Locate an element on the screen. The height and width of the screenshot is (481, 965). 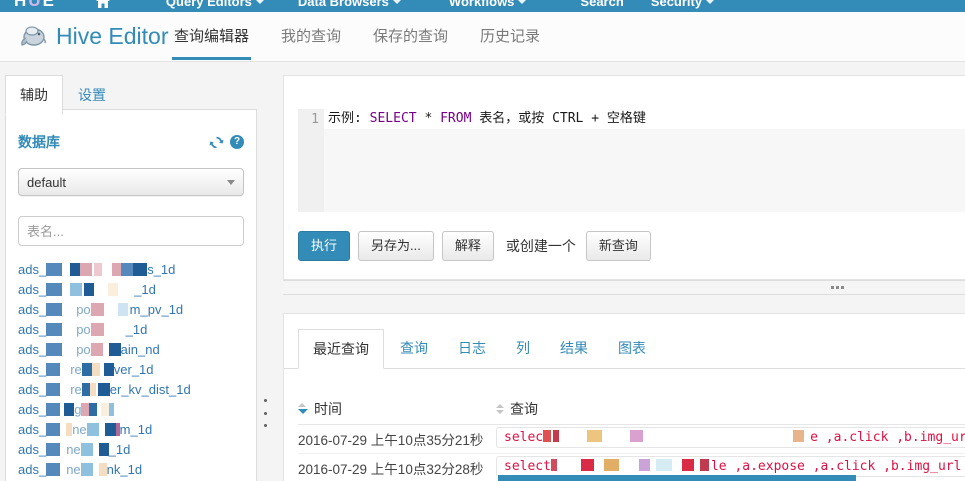
database-select: default is located at coordinates (131, 182).